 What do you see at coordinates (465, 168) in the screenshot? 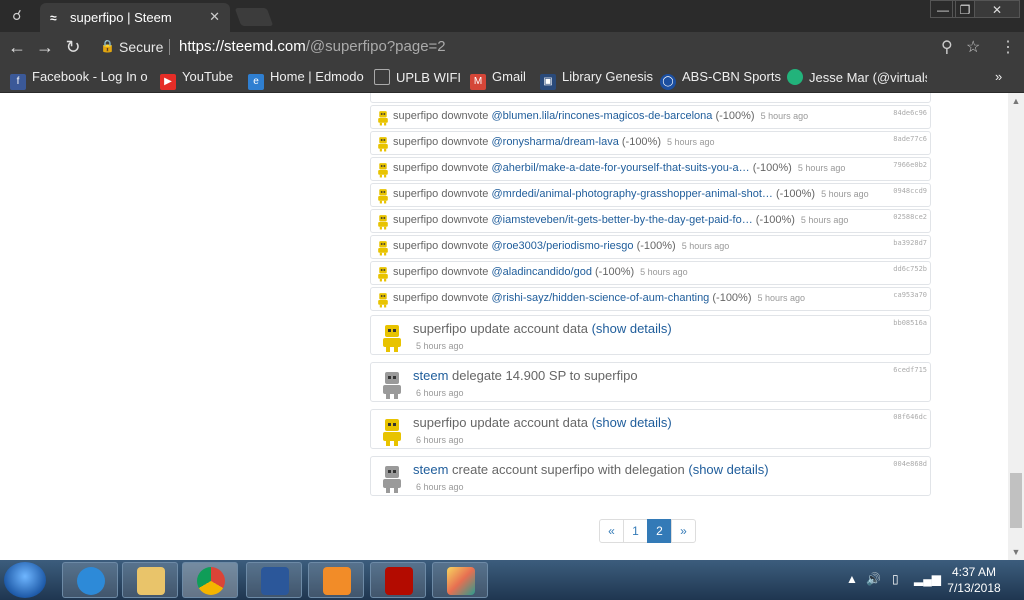
I see `op-action: downvote` at bounding box center [465, 168].